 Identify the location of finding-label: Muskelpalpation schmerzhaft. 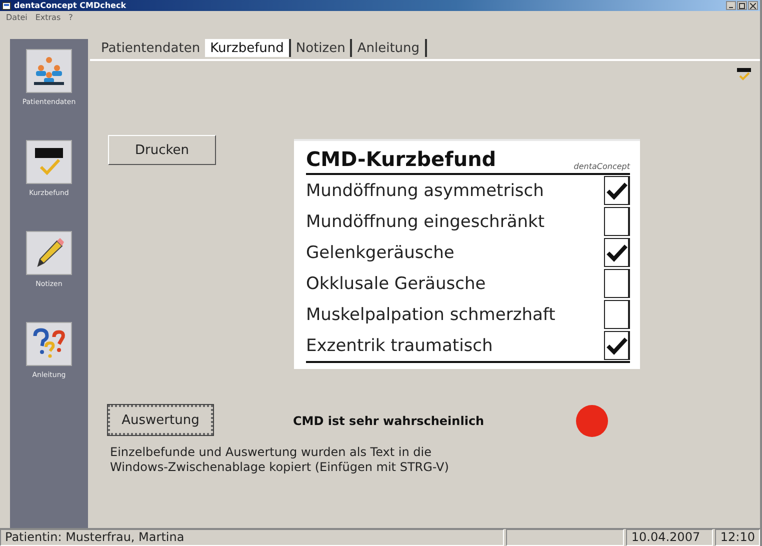
(431, 314).